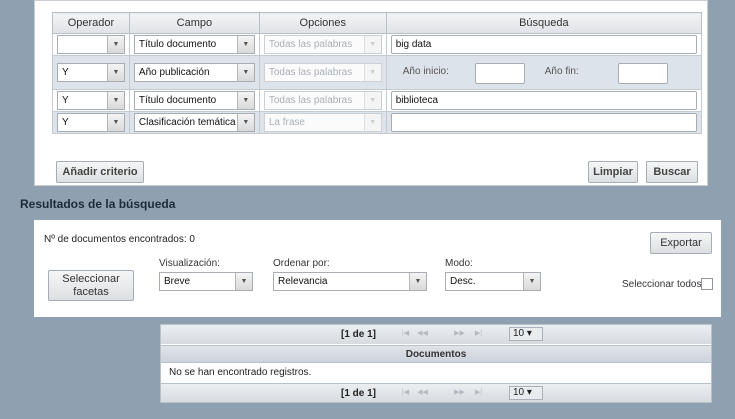 This screenshot has width=735, height=419. What do you see at coordinates (436, 354) in the screenshot?
I see `documents-column-header: Documentos` at bounding box center [436, 354].